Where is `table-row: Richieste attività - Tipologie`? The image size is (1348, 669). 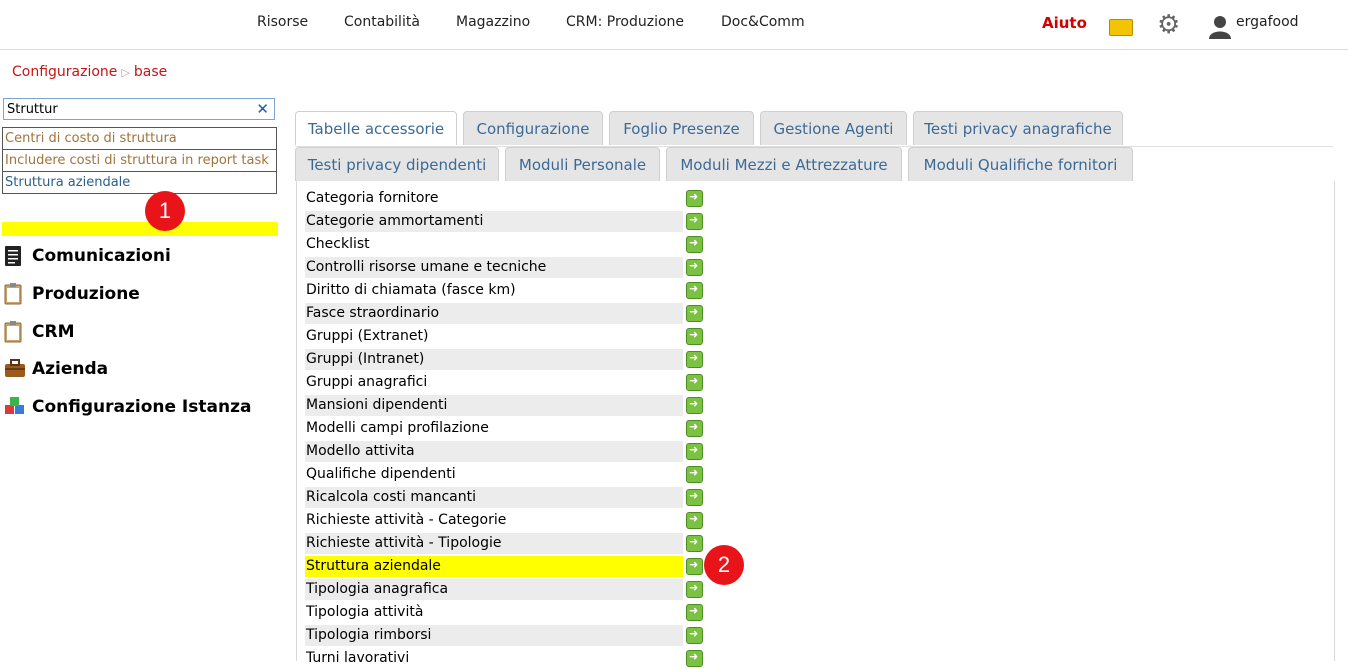 table-row: Richieste attività - Tipologie is located at coordinates (494, 543).